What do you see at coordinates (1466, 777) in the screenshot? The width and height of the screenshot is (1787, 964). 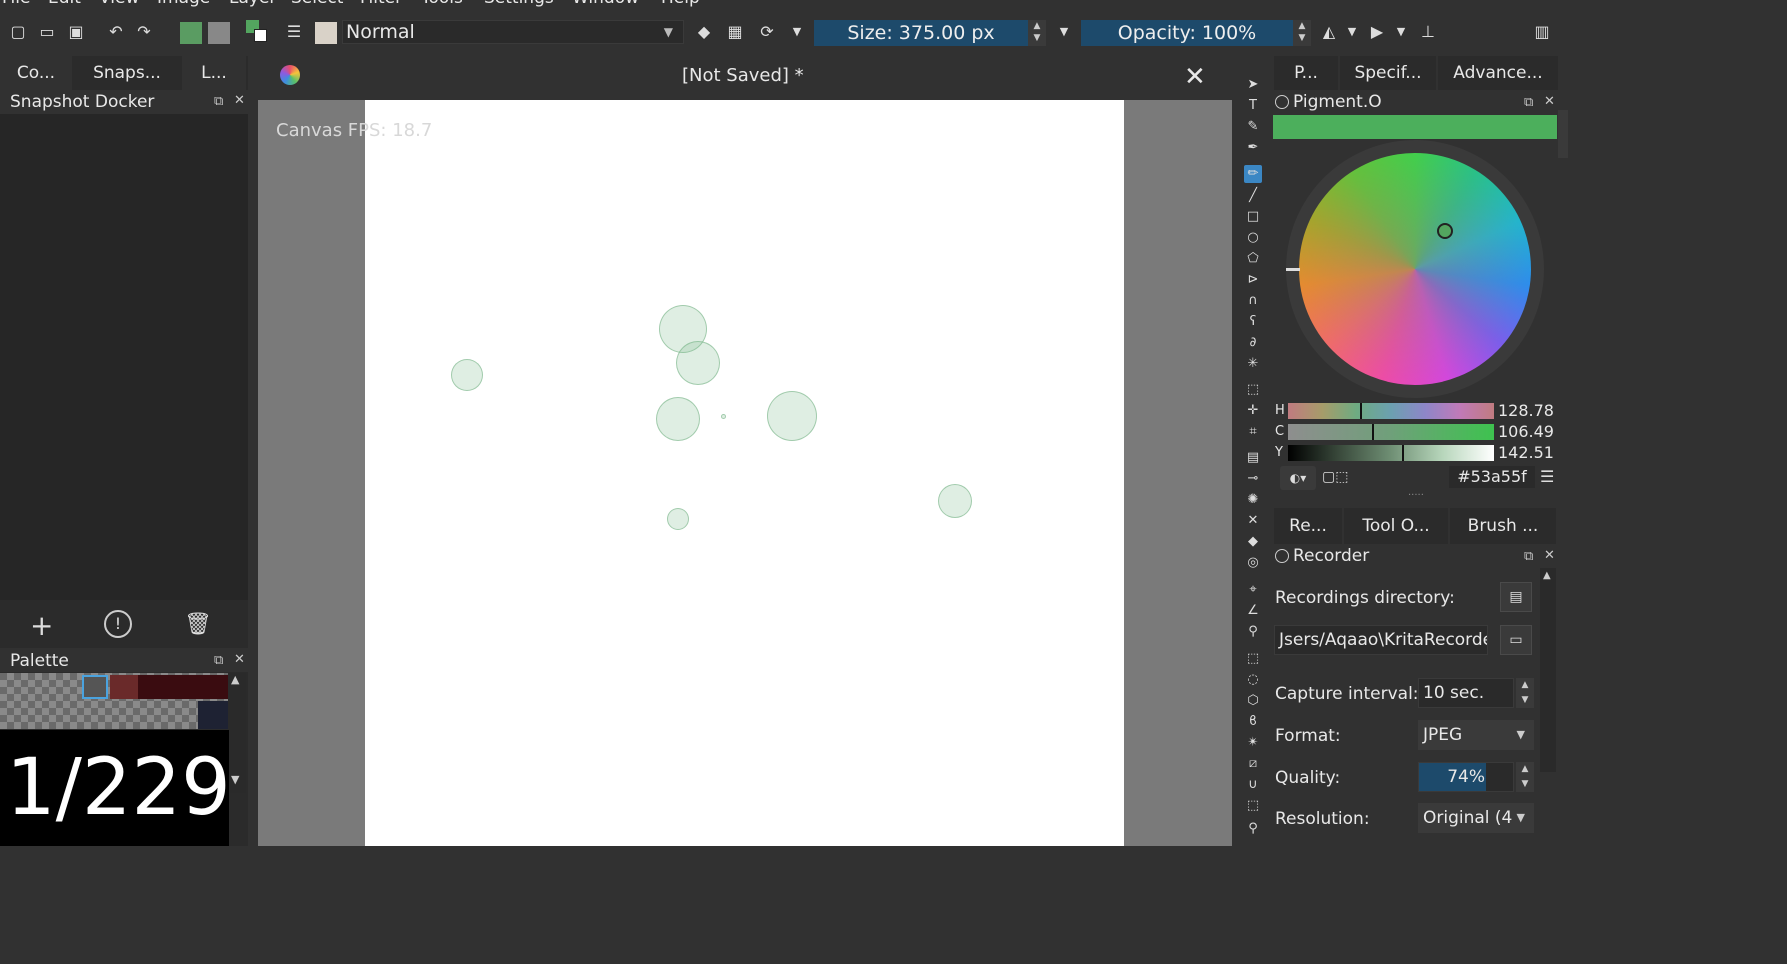 I see `quality-slider: 74%` at bounding box center [1466, 777].